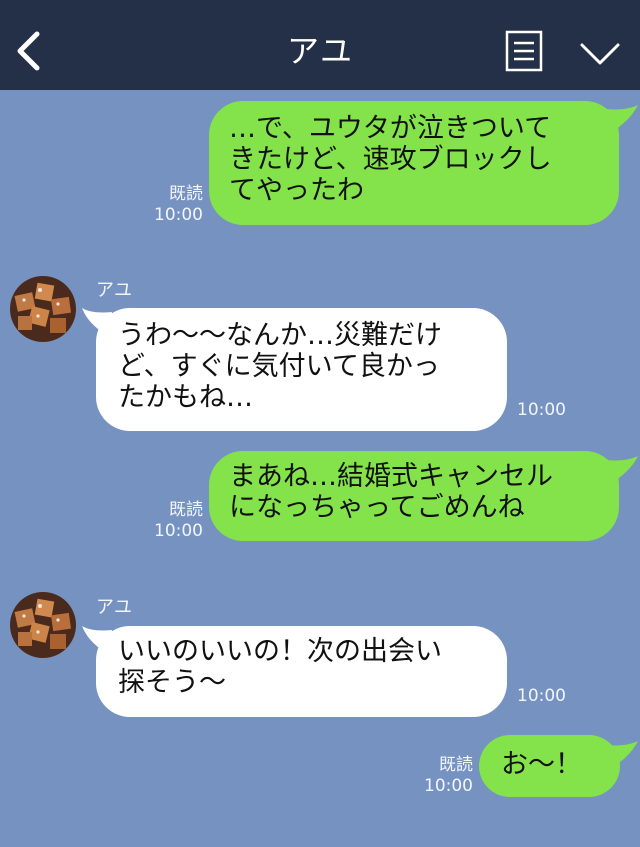 The image size is (640, 847). Describe the element at coordinates (524, 51) in the screenshot. I see `menu-icon` at that location.